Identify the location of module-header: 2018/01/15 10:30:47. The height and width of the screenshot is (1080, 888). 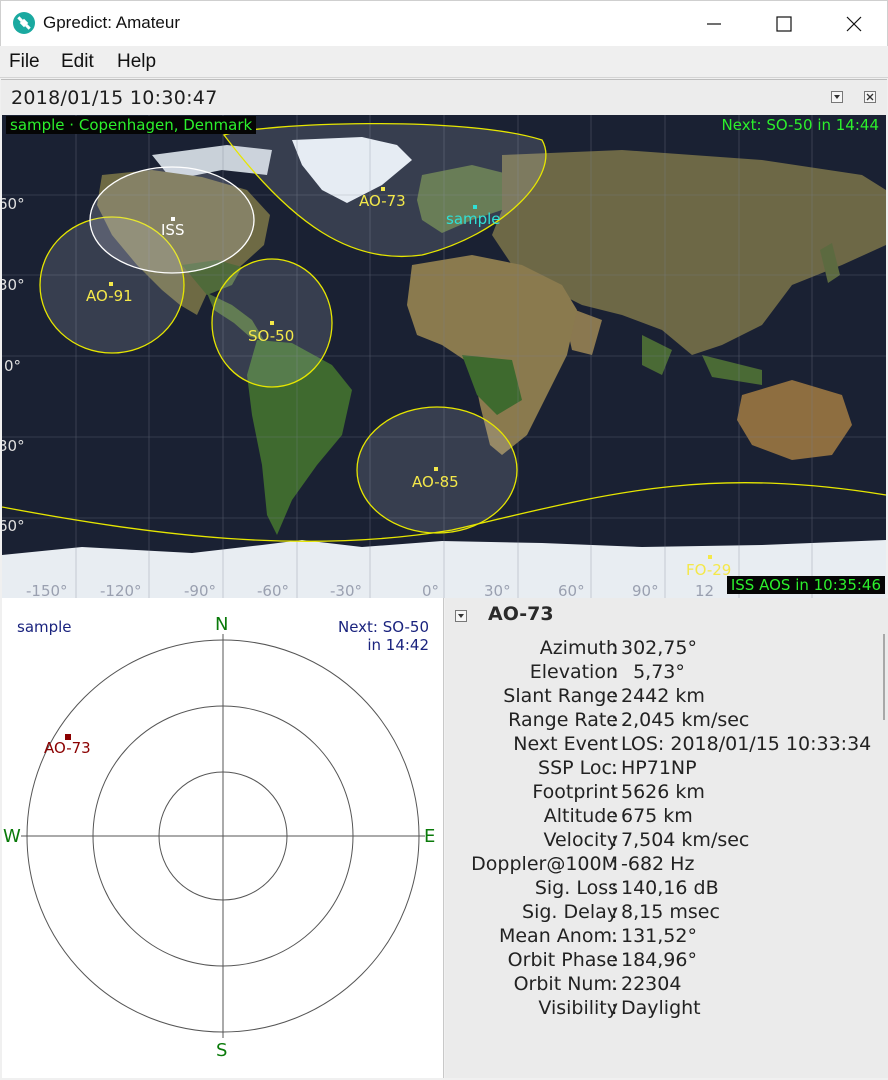
(444, 97).